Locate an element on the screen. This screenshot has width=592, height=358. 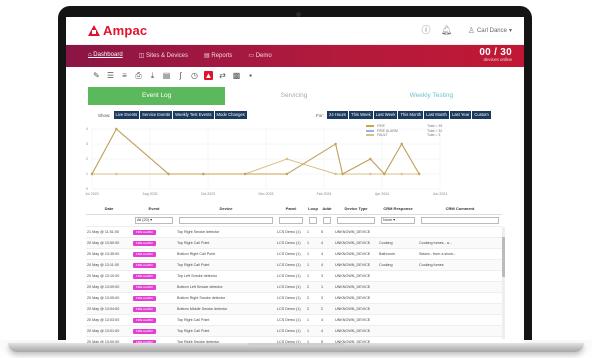
devices-online: 00 / 30 devices online is located at coordinates (495, 54).